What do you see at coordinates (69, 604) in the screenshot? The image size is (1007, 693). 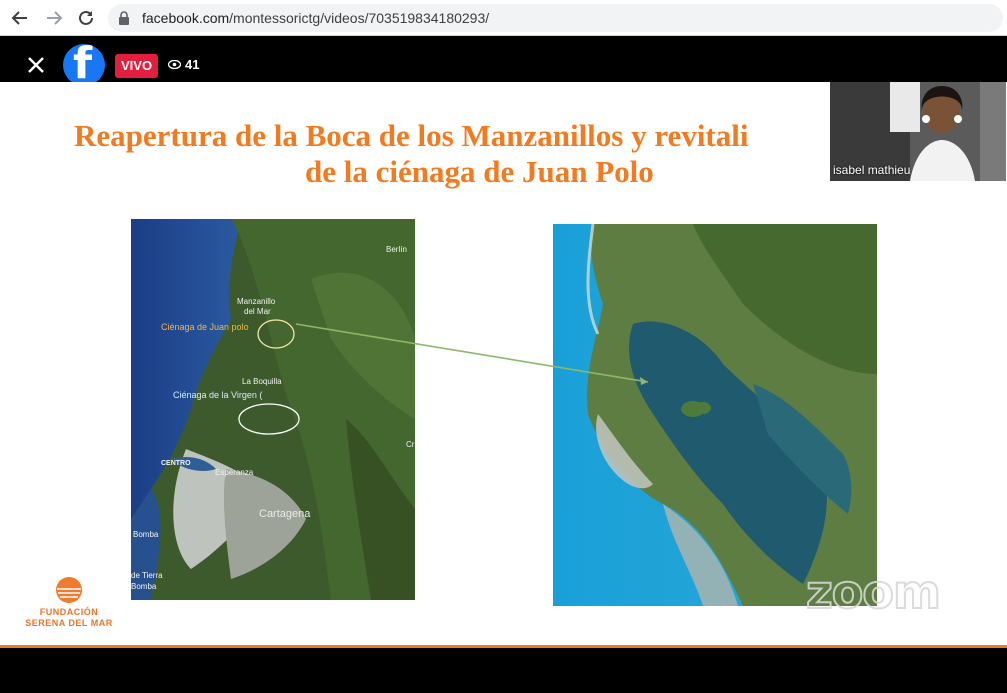 I see `foundation-logo: FUNDACIÓN SERENA DEL MAR` at bounding box center [69, 604].